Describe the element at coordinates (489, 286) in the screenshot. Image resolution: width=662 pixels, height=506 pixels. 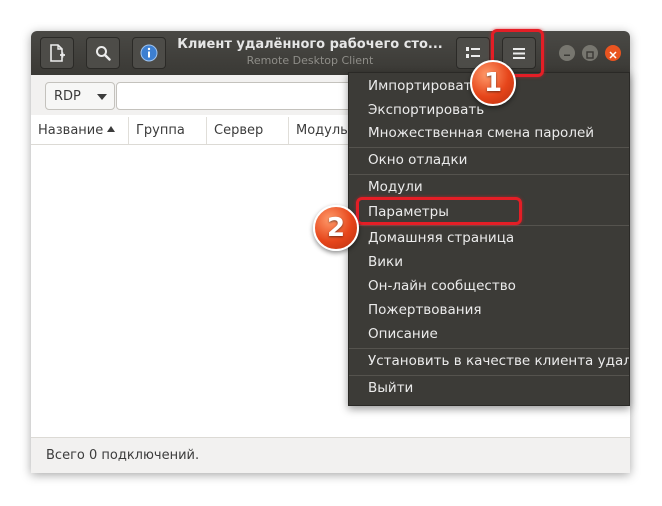
I see `menu-item-community: Он-лайн сообщество` at that location.